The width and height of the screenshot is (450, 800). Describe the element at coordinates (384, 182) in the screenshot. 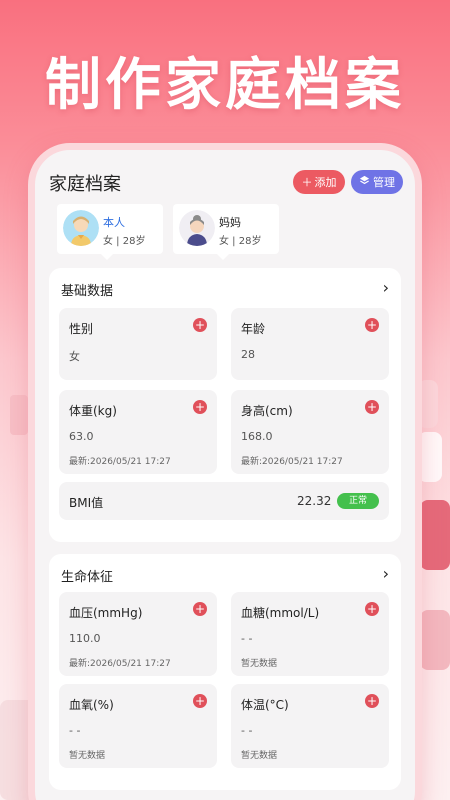

I see `manage-button-label: 管理` at that location.